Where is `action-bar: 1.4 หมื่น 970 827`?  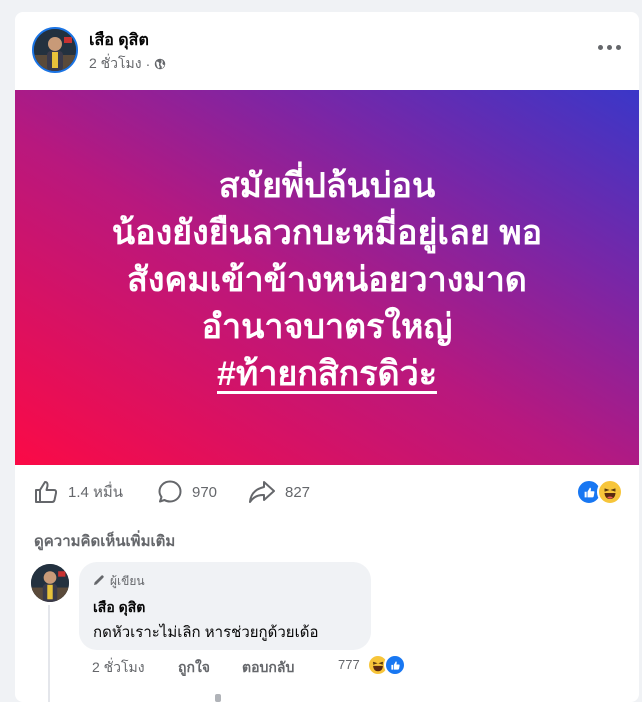
action-bar: 1.4 หมื่น 970 827 is located at coordinates (327, 490).